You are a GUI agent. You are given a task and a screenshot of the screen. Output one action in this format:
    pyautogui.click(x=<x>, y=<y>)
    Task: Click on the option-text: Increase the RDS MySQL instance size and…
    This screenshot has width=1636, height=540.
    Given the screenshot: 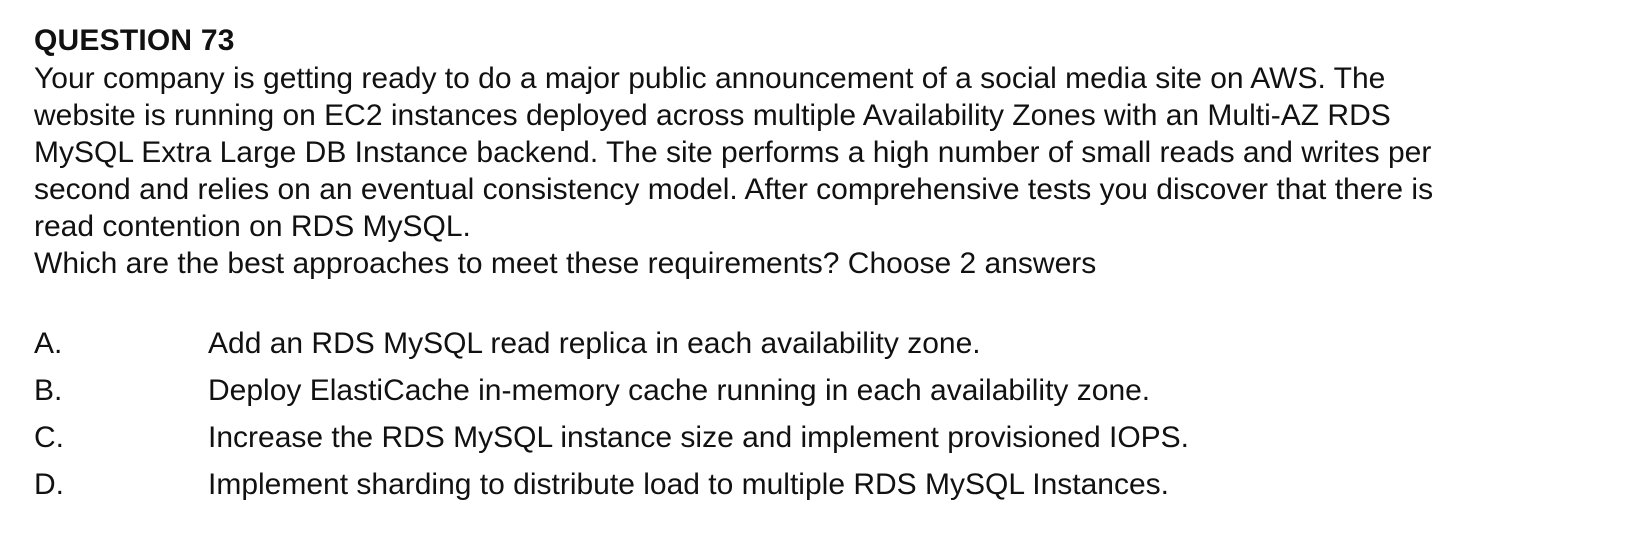 What is the action you would take?
    pyautogui.click(x=699, y=437)
    